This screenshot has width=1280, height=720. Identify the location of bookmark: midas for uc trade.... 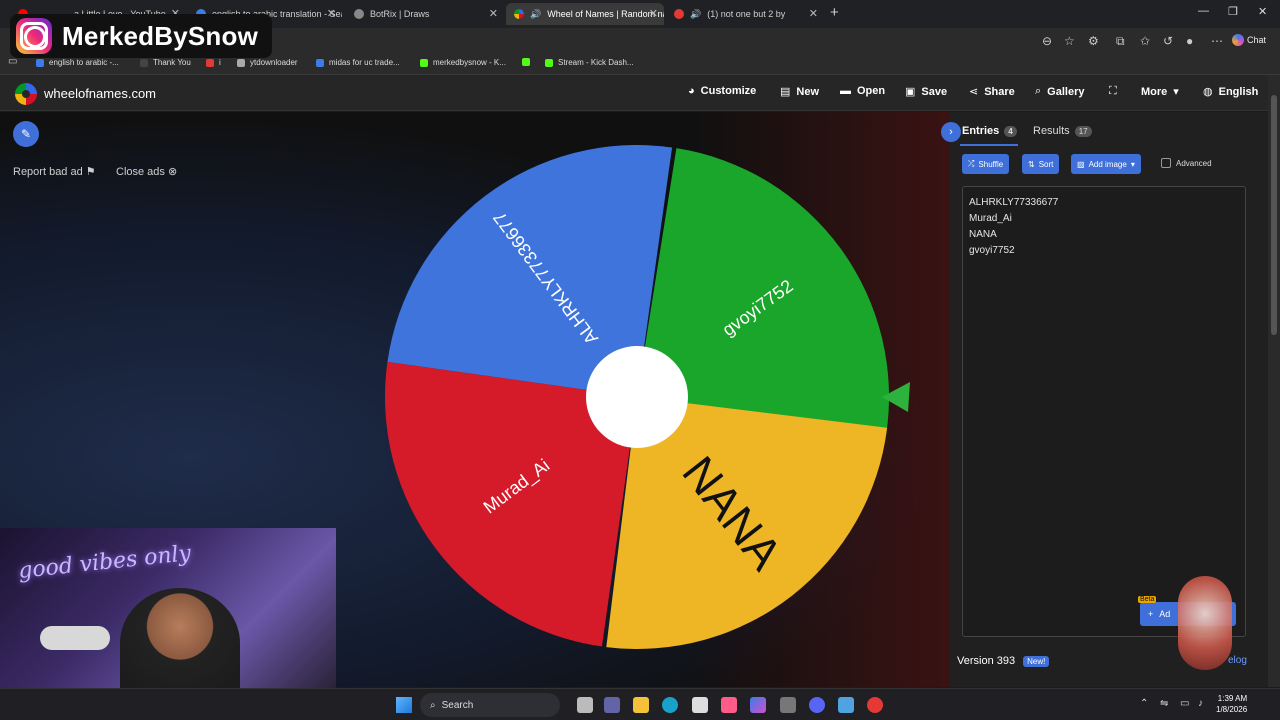
(358, 62).